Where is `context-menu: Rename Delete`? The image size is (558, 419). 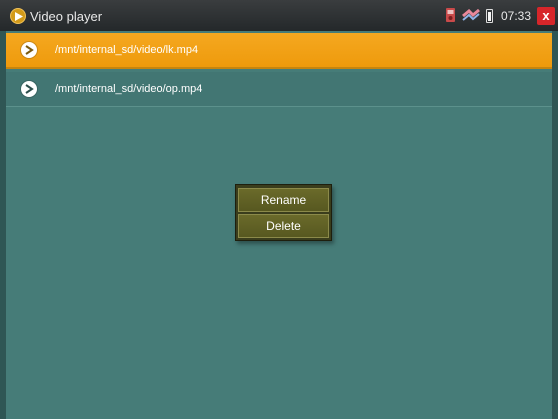
context-menu: Rename Delete is located at coordinates (283, 212).